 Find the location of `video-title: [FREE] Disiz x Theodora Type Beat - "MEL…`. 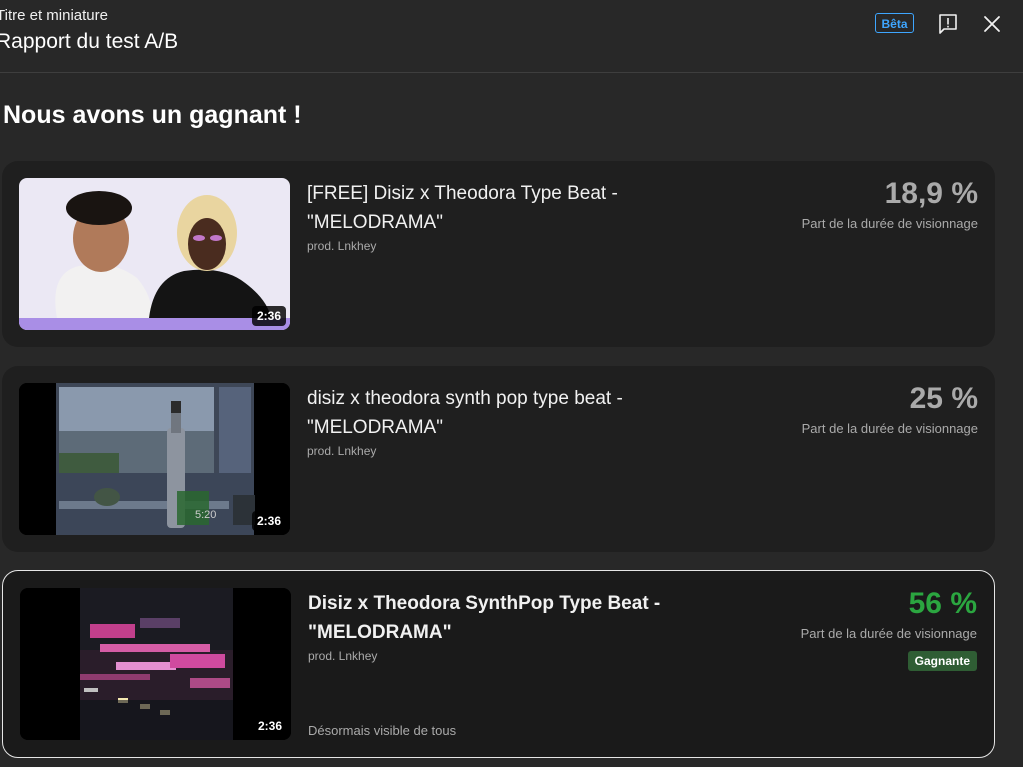

video-title: [FREE] Disiz x Theodora Type Beat - "MEL… is located at coordinates (462, 208).